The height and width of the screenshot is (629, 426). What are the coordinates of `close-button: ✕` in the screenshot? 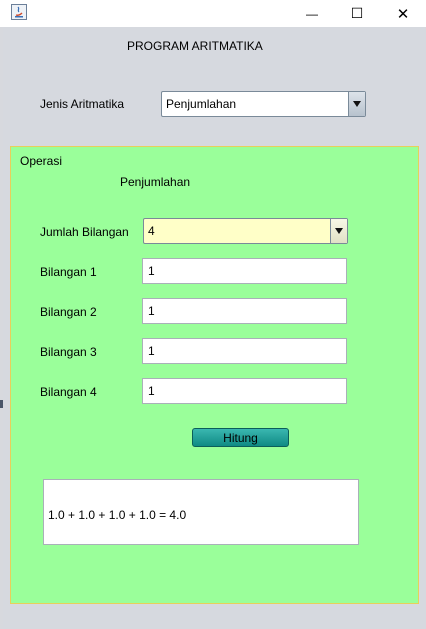 It's located at (403, 13).